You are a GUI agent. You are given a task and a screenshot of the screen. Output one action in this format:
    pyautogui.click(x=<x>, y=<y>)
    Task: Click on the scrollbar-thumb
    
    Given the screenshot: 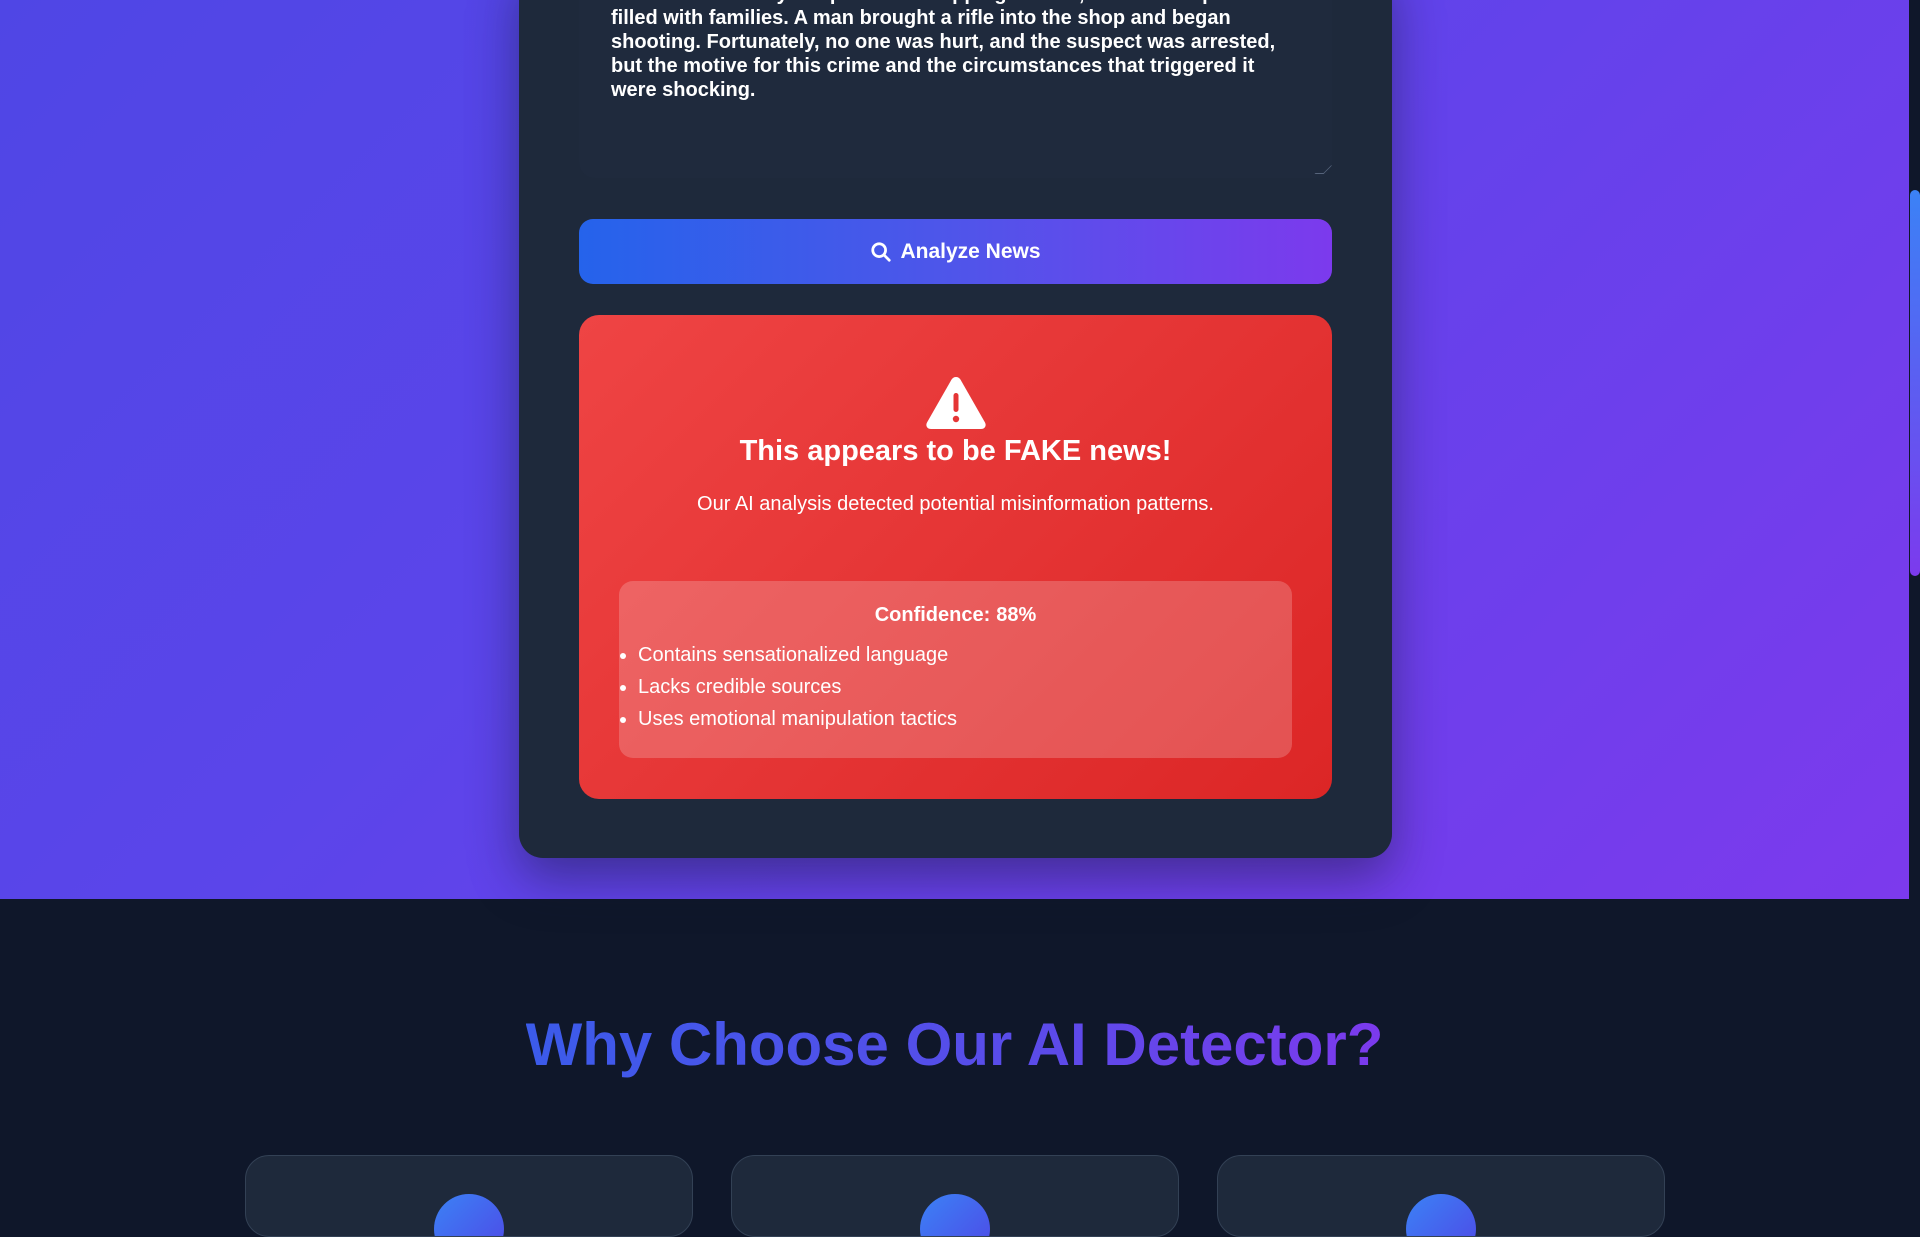 What is the action you would take?
    pyautogui.click(x=1915, y=383)
    